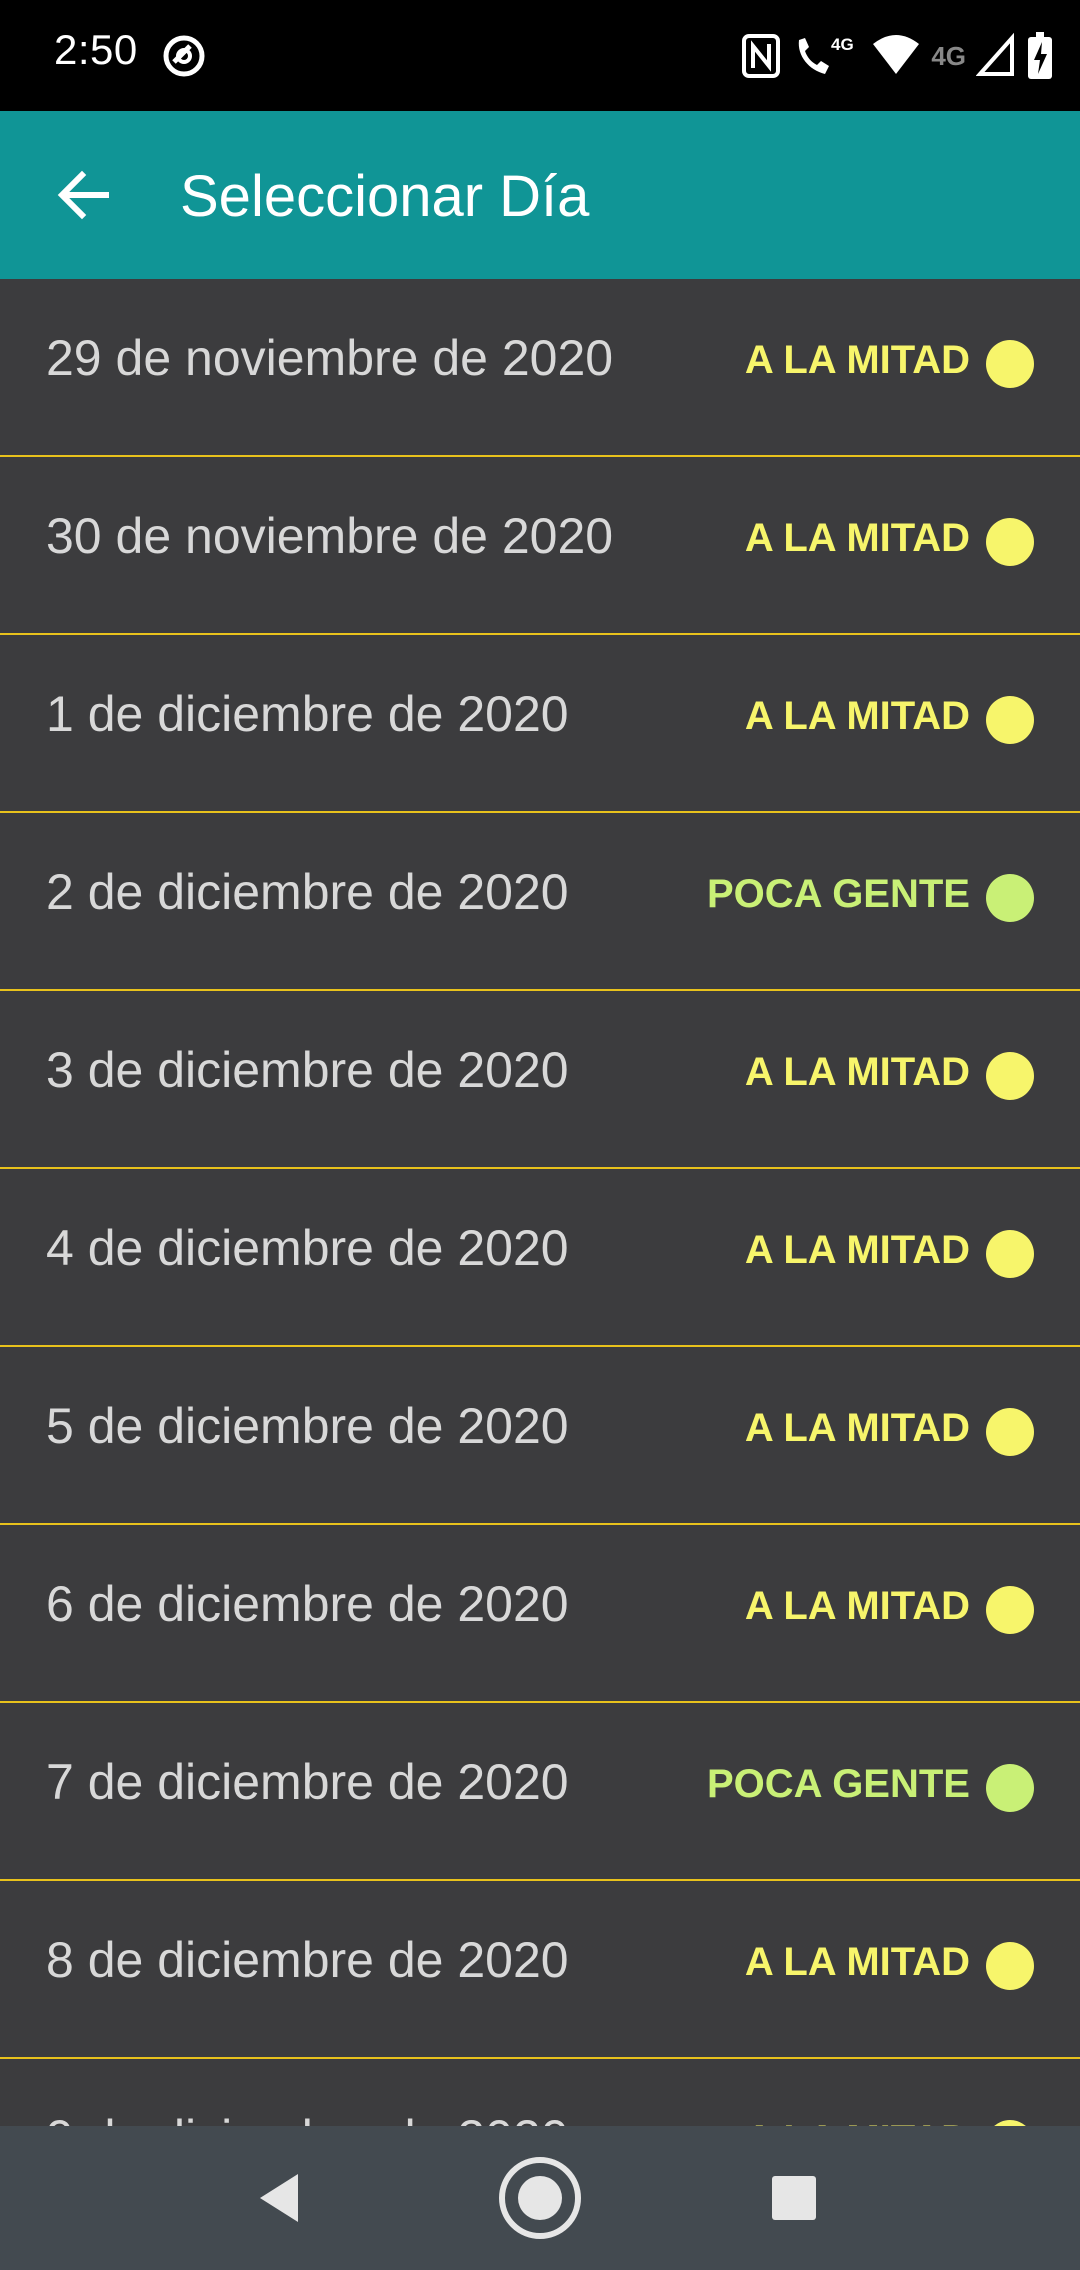 The width and height of the screenshot is (1080, 2270). What do you see at coordinates (540, 55) in the screenshot?
I see `status-bar: 2:50 4G 4G` at bounding box center [540, 55].